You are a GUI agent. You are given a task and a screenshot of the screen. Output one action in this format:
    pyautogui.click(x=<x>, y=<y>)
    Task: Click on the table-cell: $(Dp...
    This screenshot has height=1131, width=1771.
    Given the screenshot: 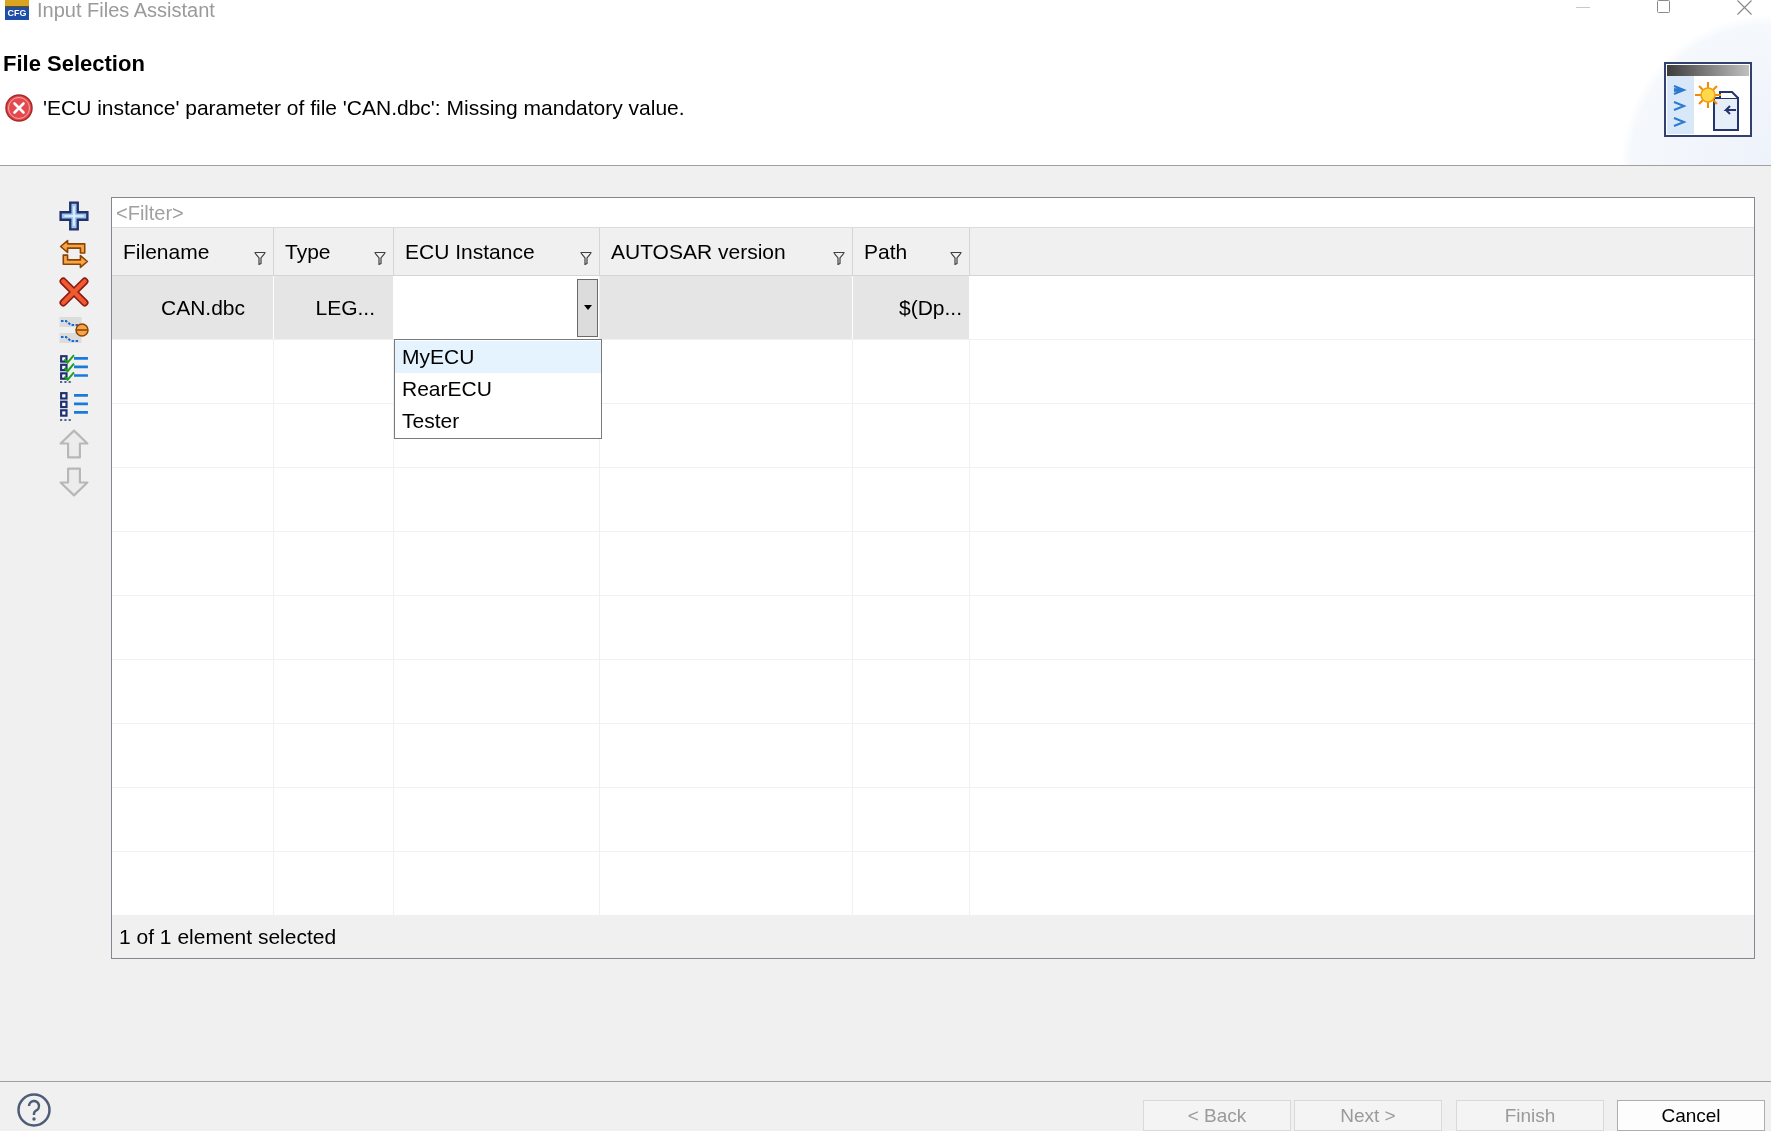 What is the action you would take?
    pyautogui.click(x=911, y=307)
    